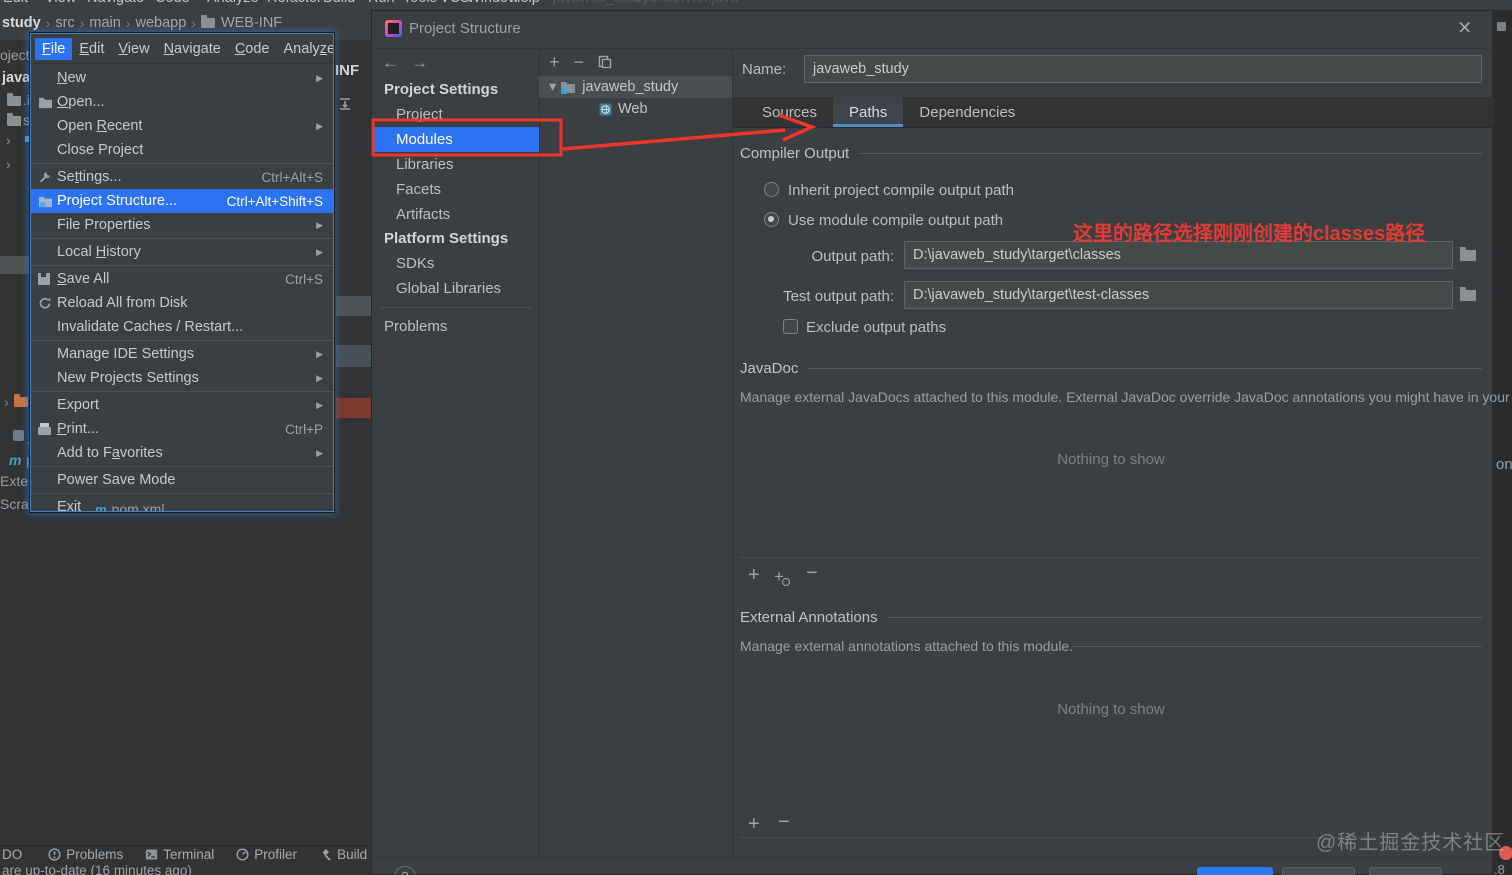 This screenshot has height=875, width=1512. I want to click on menu-item-add-to-favorites: Add to Favorites ▶, so click(182, 453).